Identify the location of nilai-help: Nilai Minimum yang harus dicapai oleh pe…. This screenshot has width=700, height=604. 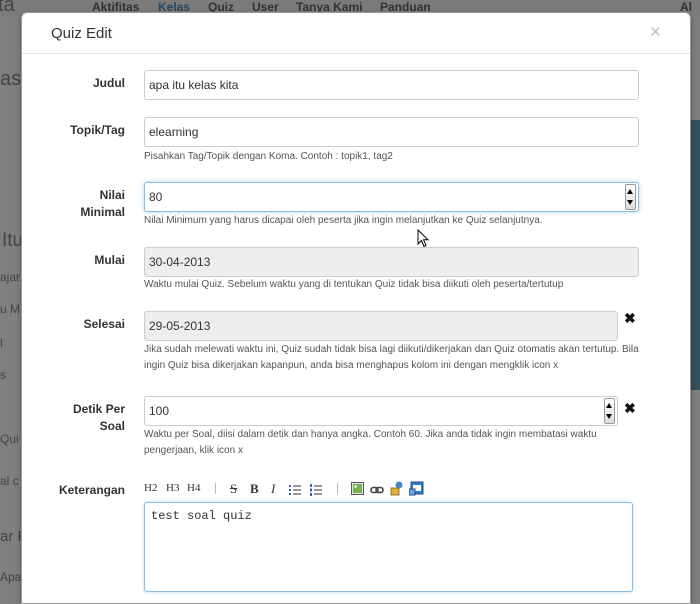
(343, 220).